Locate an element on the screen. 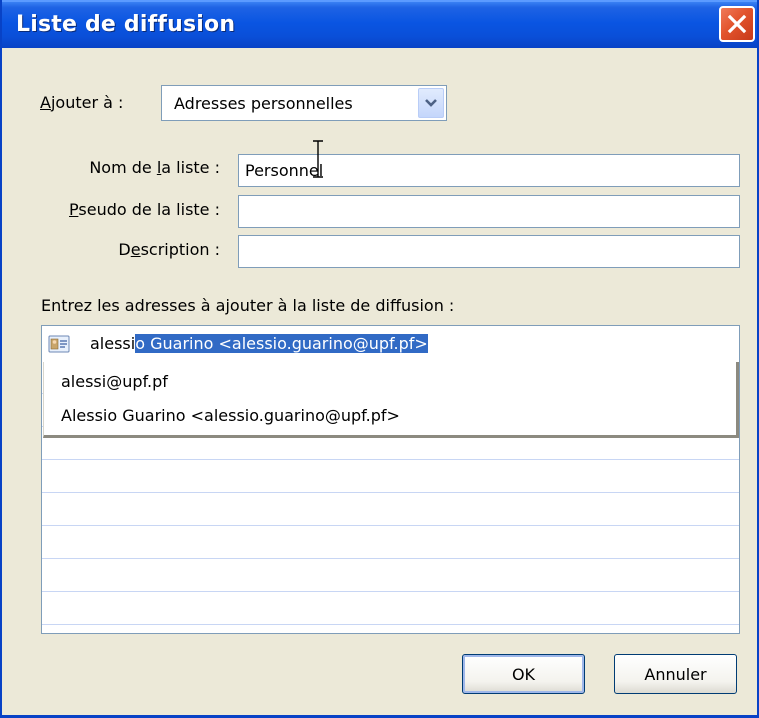  title-bar: Liste de diffusion is located at coordinates (379, 24).